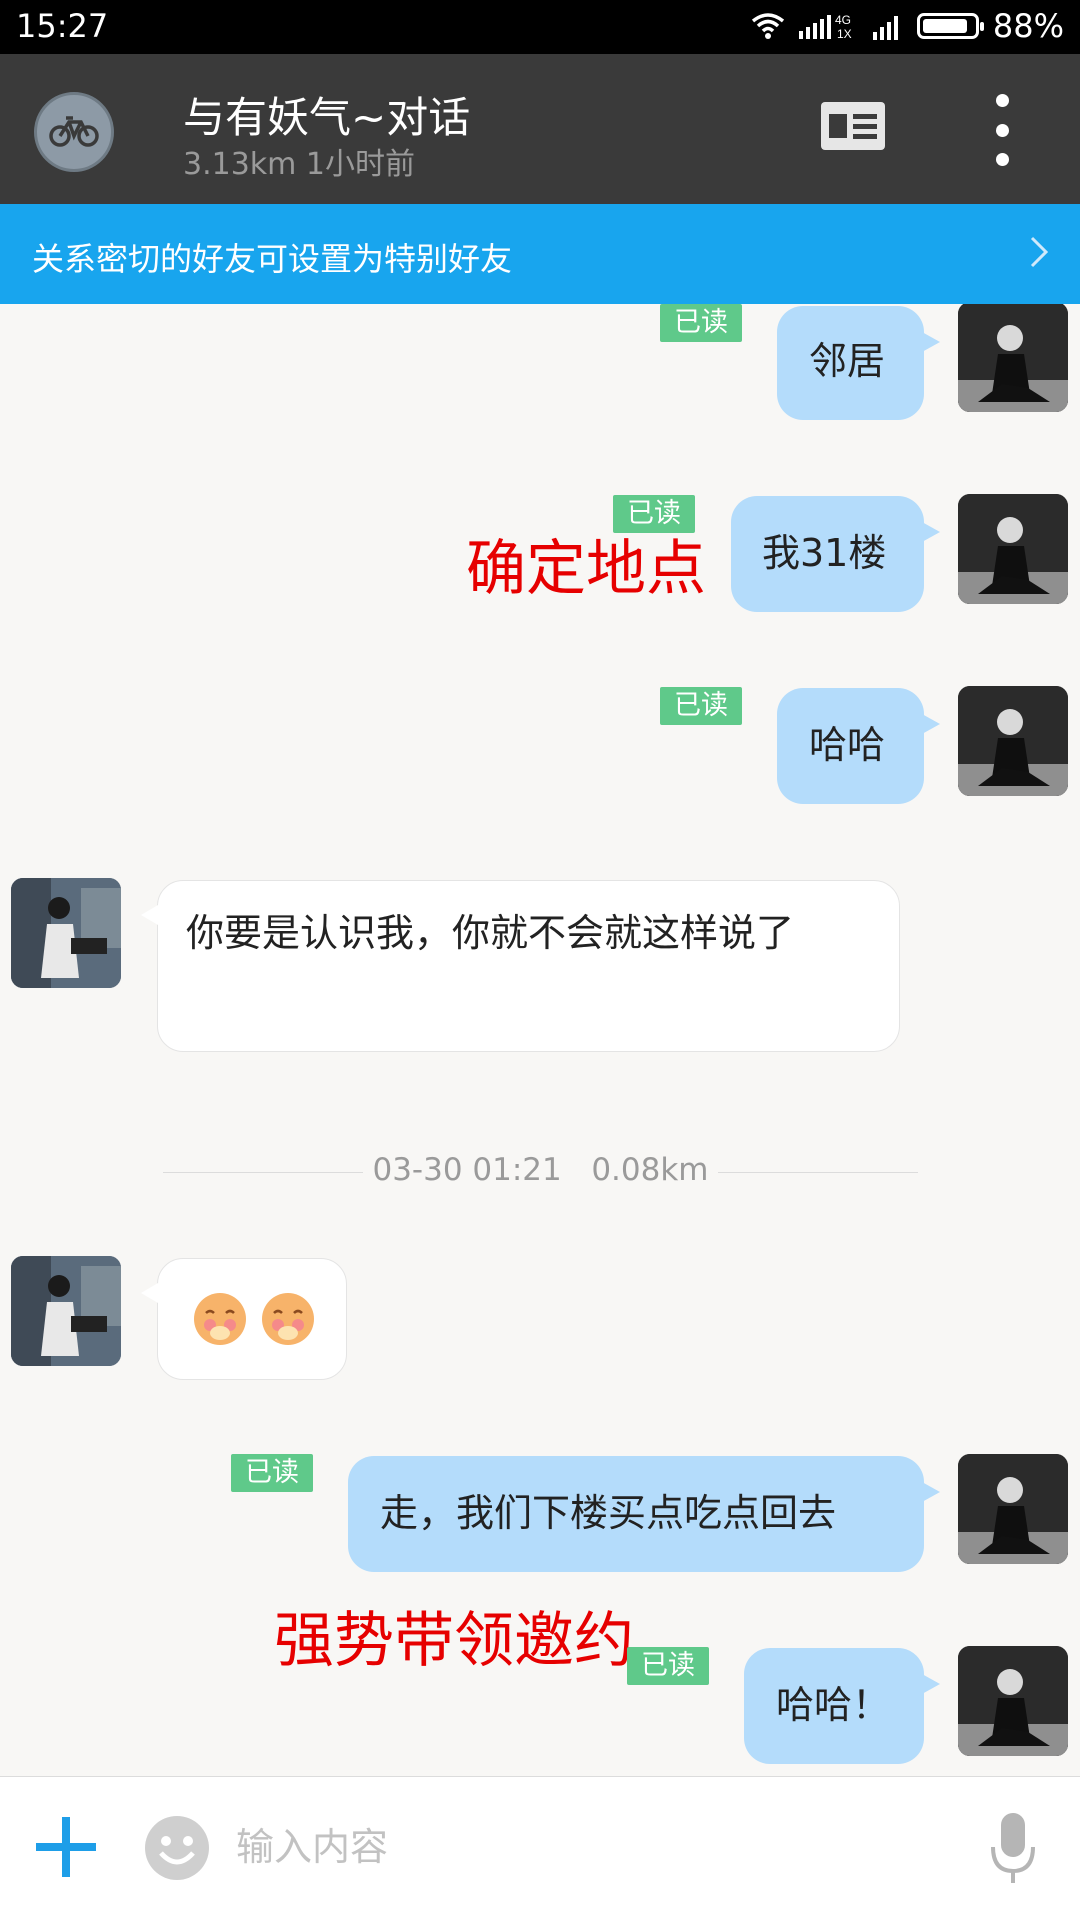  I want to click on separator-time: 03-30 01:21, so click(467, 1170).